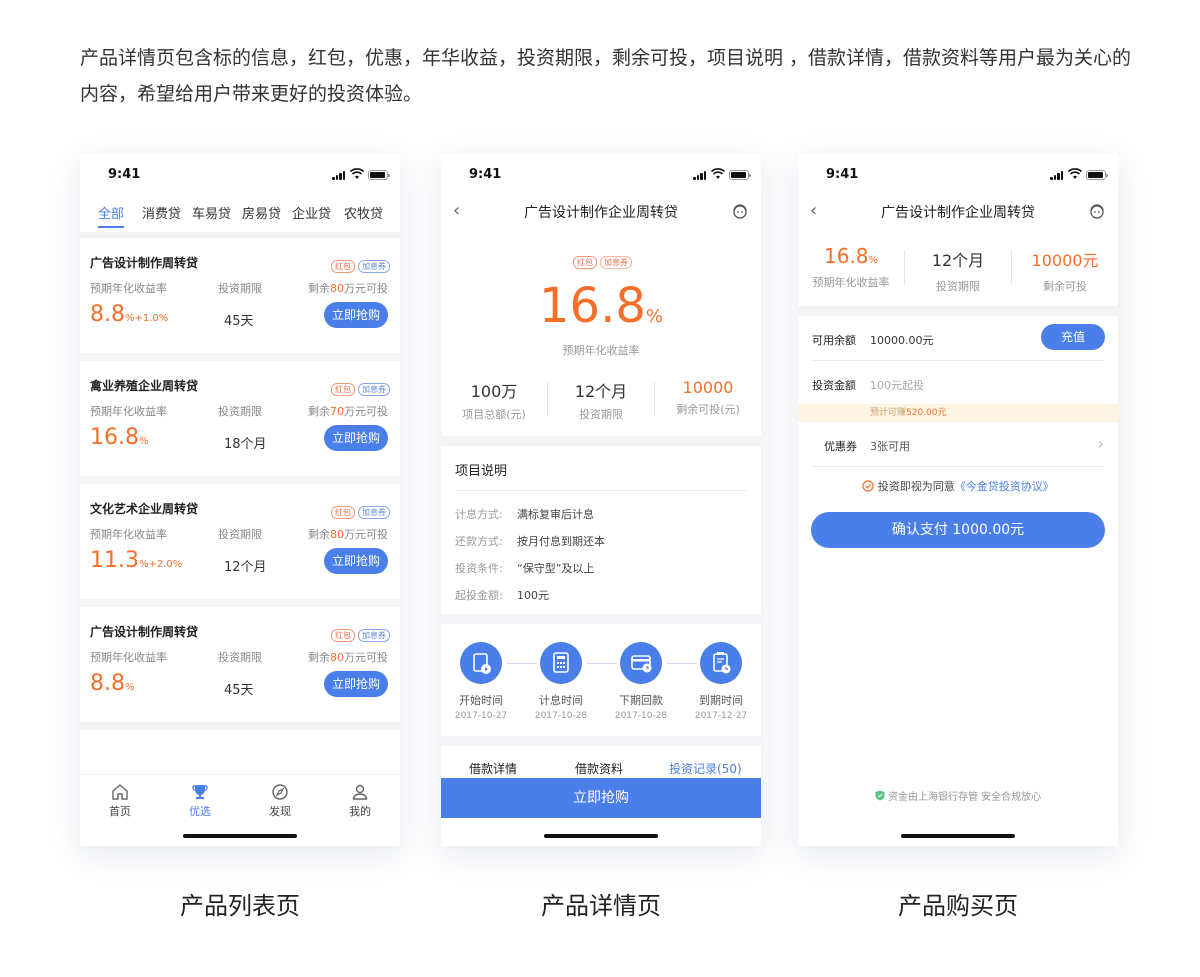  What do you see at coordinates (245, 444) in the screenshot?
I see `term-value: 18个月` at bounding box center [245, 444].